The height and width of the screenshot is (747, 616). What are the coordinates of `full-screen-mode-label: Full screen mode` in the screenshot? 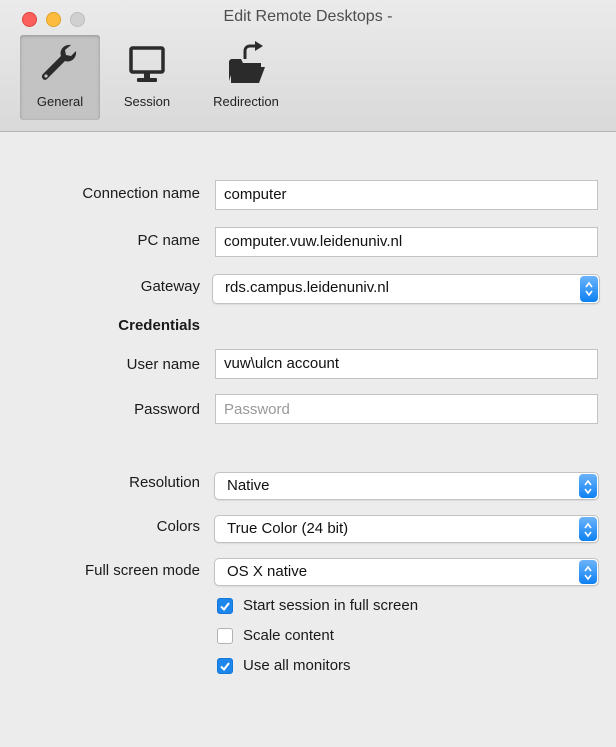 It's located at (142, 570).